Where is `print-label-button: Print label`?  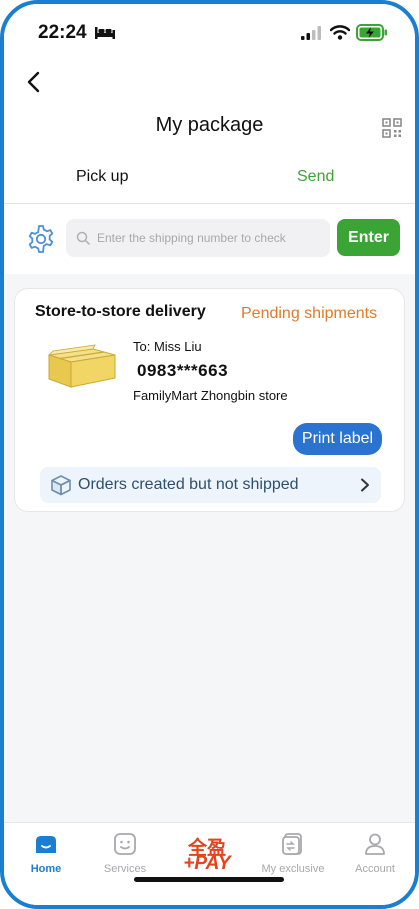
print-label-button: Print label is located at coordinates (337, 439).